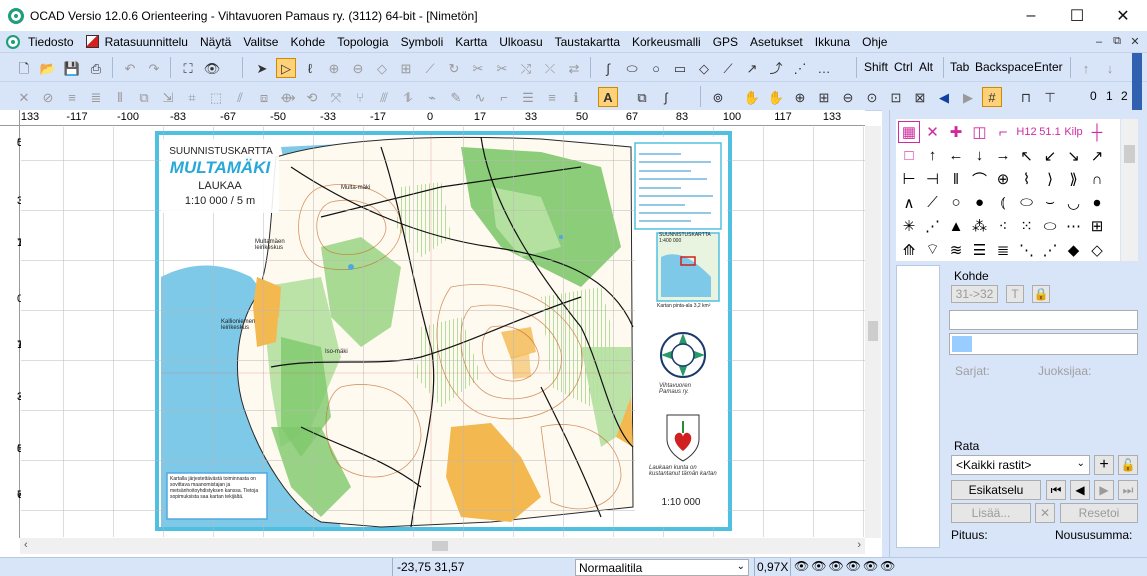 This screenshot has height=576, width=1147. I want to click on text-tool-icon: A, so click(608, 97).